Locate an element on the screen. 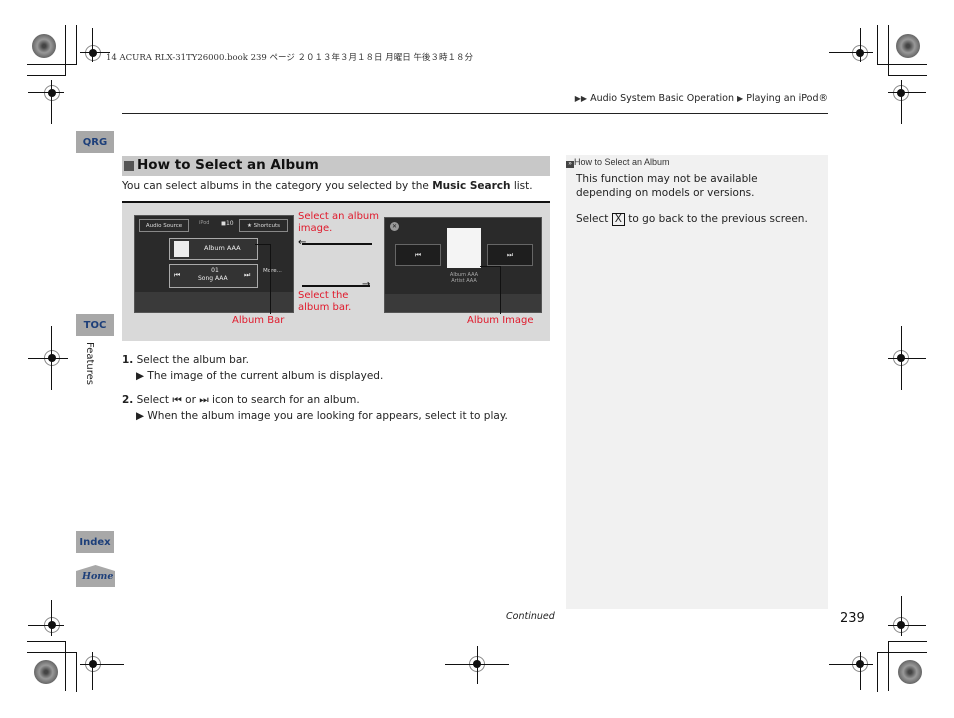 Image resolution: width=954 pixels, height=718 pixels. prev-track-icon: ⏮ is located at coordinates (177, 275).